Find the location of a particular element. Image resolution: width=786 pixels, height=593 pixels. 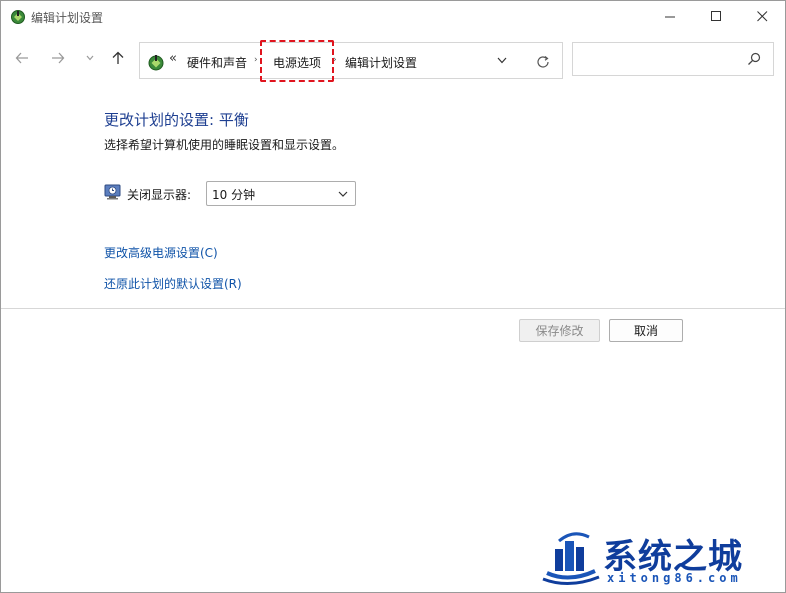

title-bar: 编辑计划设置 is located at coordinates (393, 17).